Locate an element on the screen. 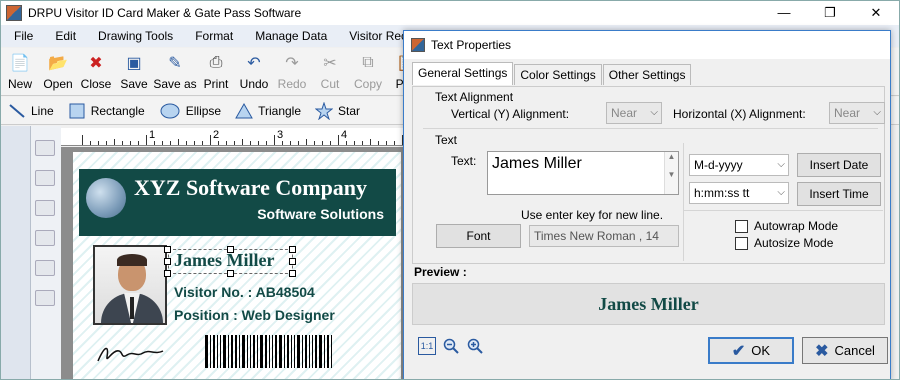  globe-logo-icon is located at coordinates (106, 198).